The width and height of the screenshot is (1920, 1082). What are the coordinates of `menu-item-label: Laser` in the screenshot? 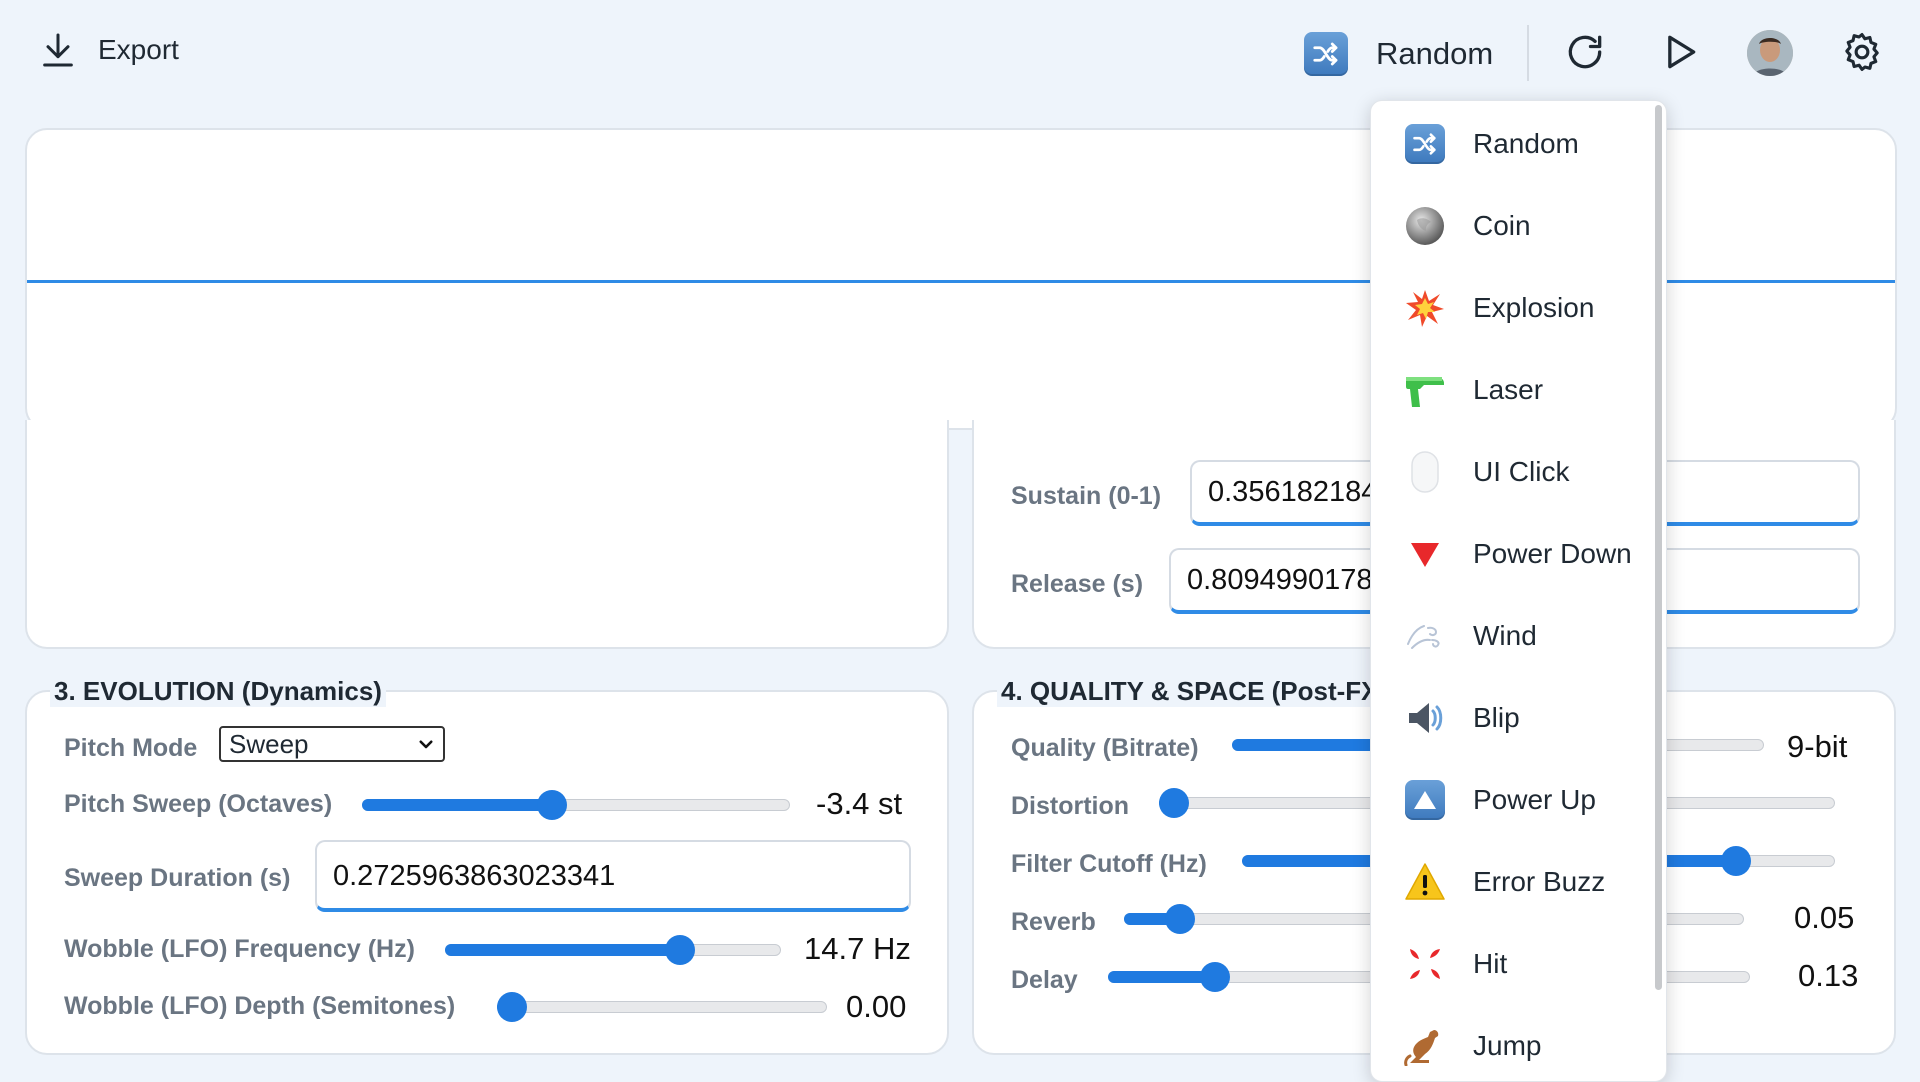 It's located at (1508, 389).